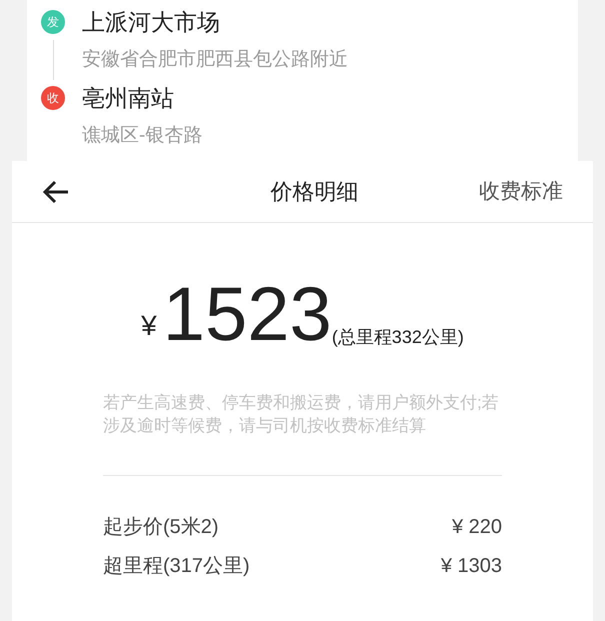  Describe the element at coordinates (142, 136) in the screenshot. I see `stop-address: 谯城区-银杏路` at that location.